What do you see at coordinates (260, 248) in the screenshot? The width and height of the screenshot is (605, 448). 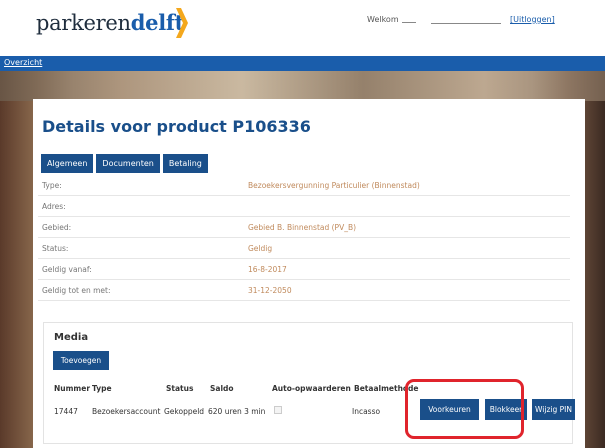 I see `detail-value: Geldig` at bounding box center [260, 248].